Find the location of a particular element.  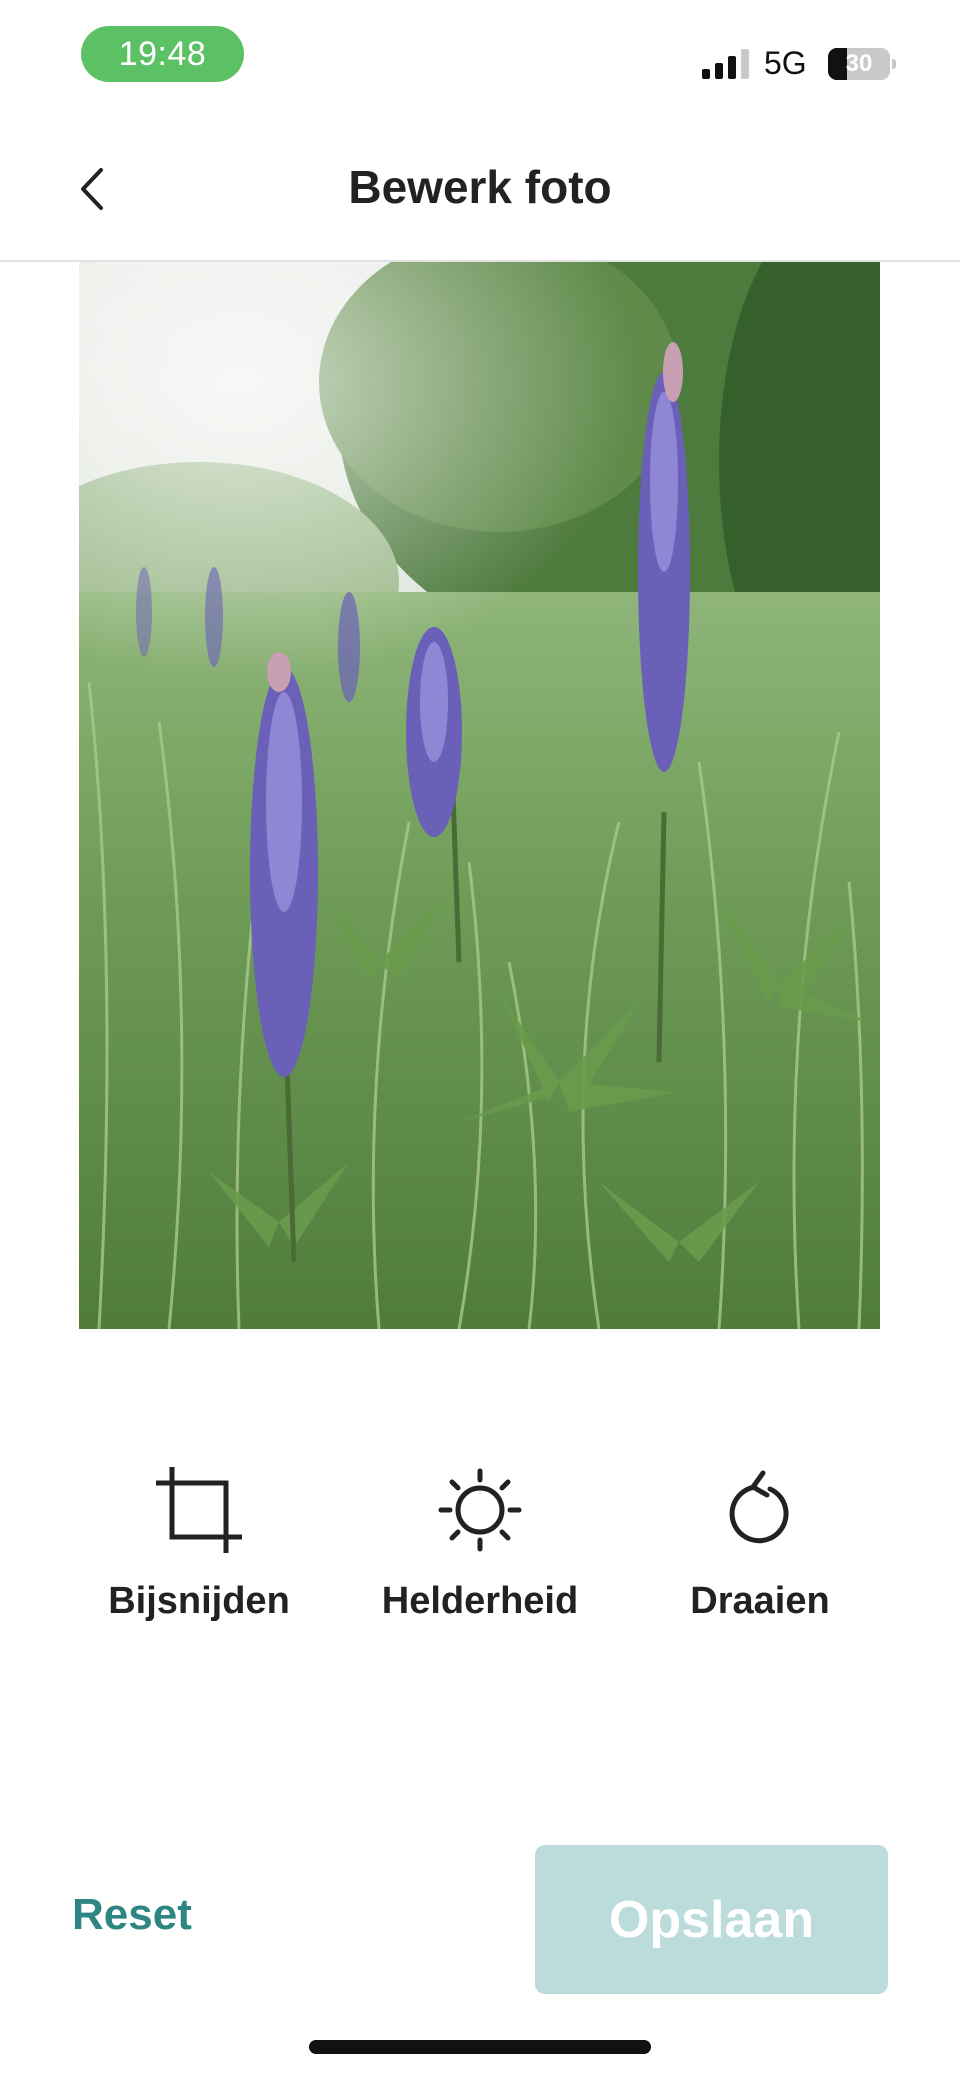

battery-icon: 30 is located at coordinates (862, 64).